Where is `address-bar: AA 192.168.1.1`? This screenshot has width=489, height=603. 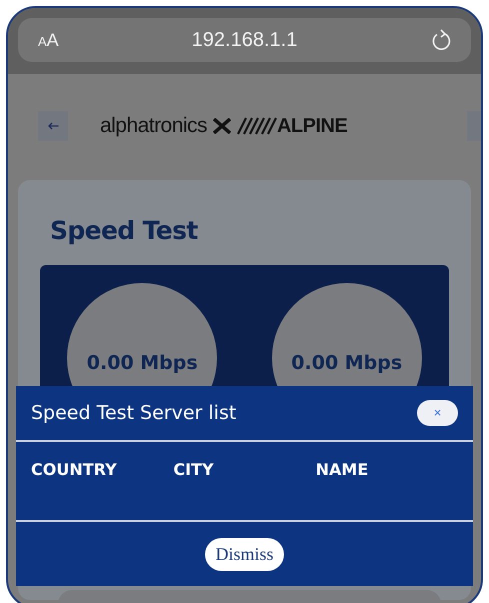 address-bar: AA 192.168.1.1 is located at coordinates (244, 40).